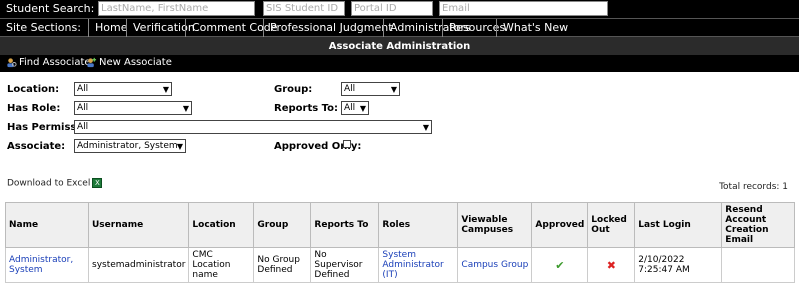  What do you see at coordinates (43, 27) in the screenshot?
I see `site-sections-label: Site Sections:` at bounding box center [43, 27].